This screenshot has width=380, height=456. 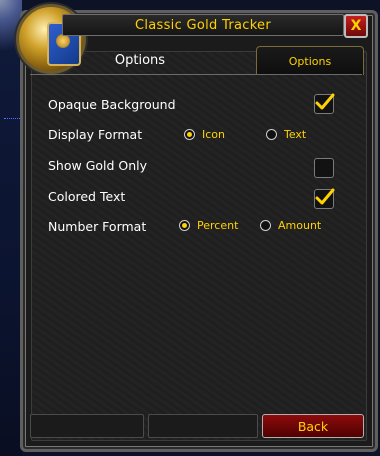 What do you see at coordinates (140, 60) in the screenshot?
I see `tab-options-left: Options` at bounding box center [140, 60].